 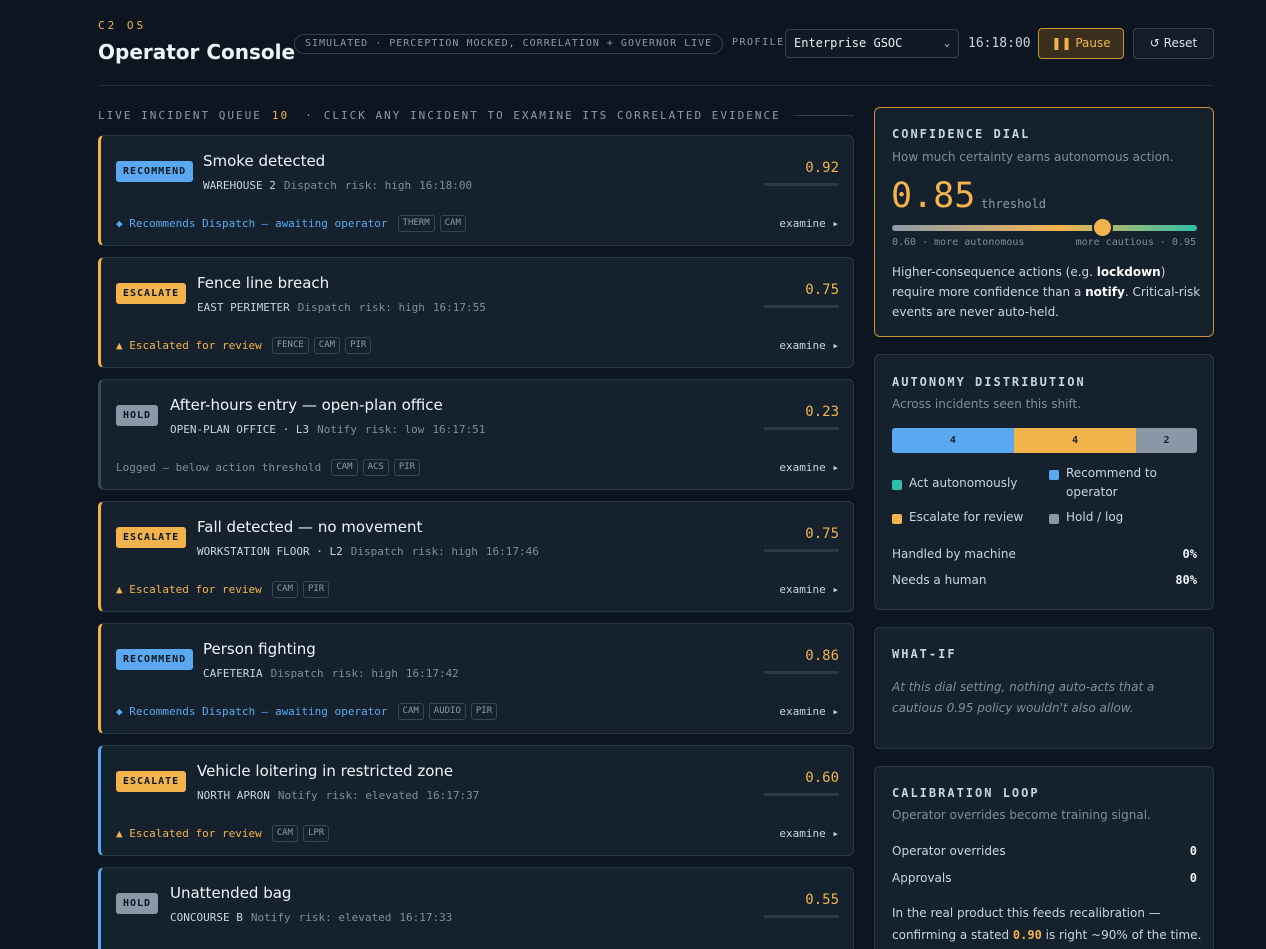 What do you see at coordinates (989, 382) in the screenshot?
I see `panel-title: AUTONOMY DISTRIBUTION` at bounding box center [989, 382].